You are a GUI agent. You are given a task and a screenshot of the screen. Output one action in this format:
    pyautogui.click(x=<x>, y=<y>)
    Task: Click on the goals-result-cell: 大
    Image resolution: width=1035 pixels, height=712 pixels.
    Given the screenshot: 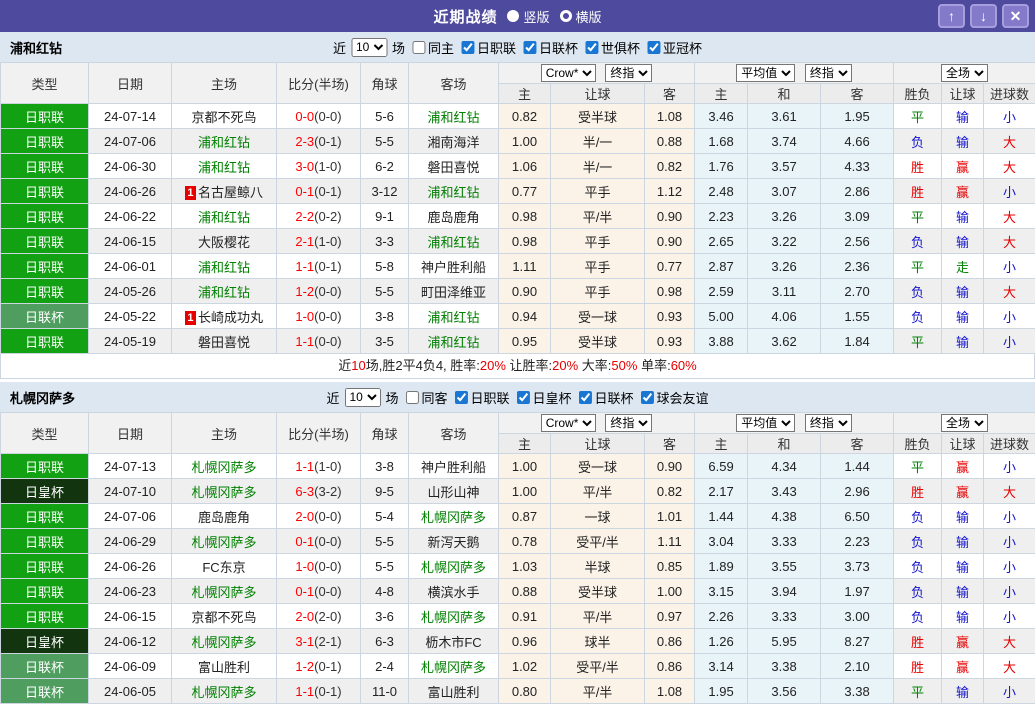 What is the action you would take?
    pyautogui.click(x=1009, y=166)
    